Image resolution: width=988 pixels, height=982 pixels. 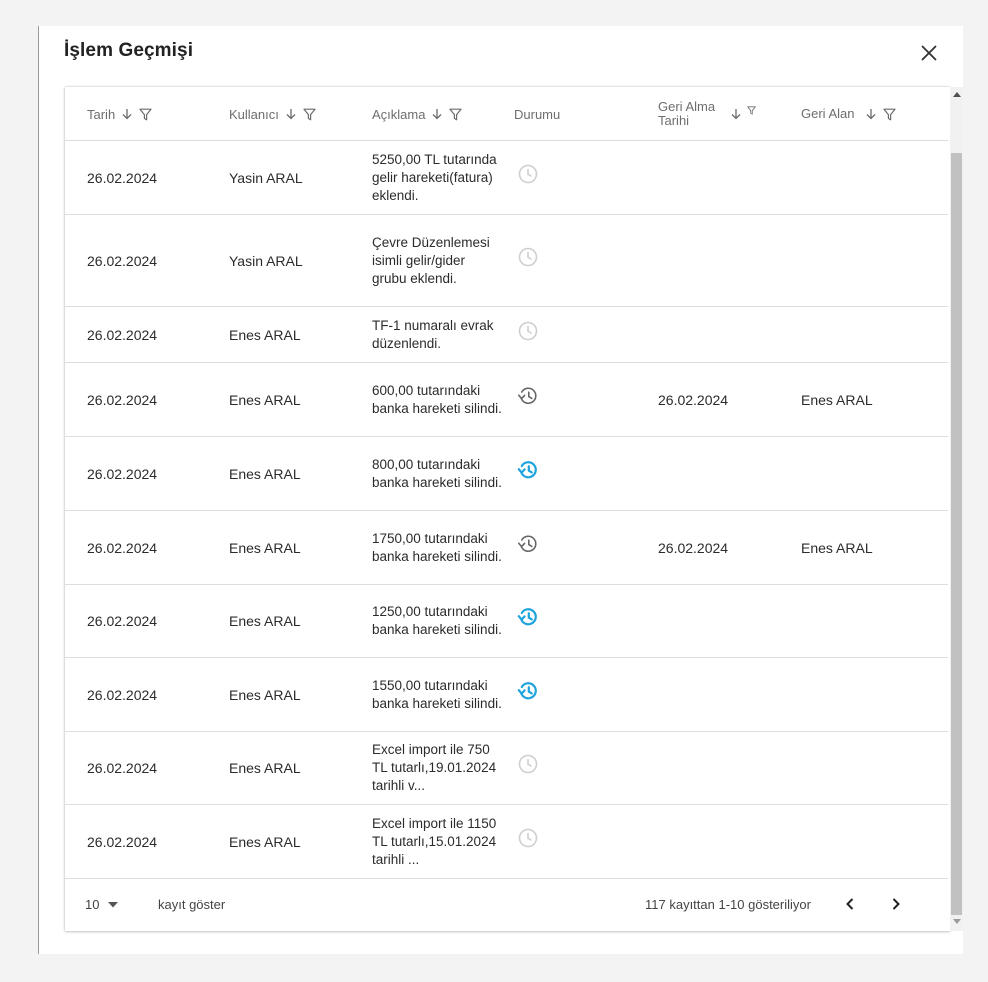 I want to click on desc-text: TF-1 numaralı evrak düzenlendi., so click(x=433, y=334).